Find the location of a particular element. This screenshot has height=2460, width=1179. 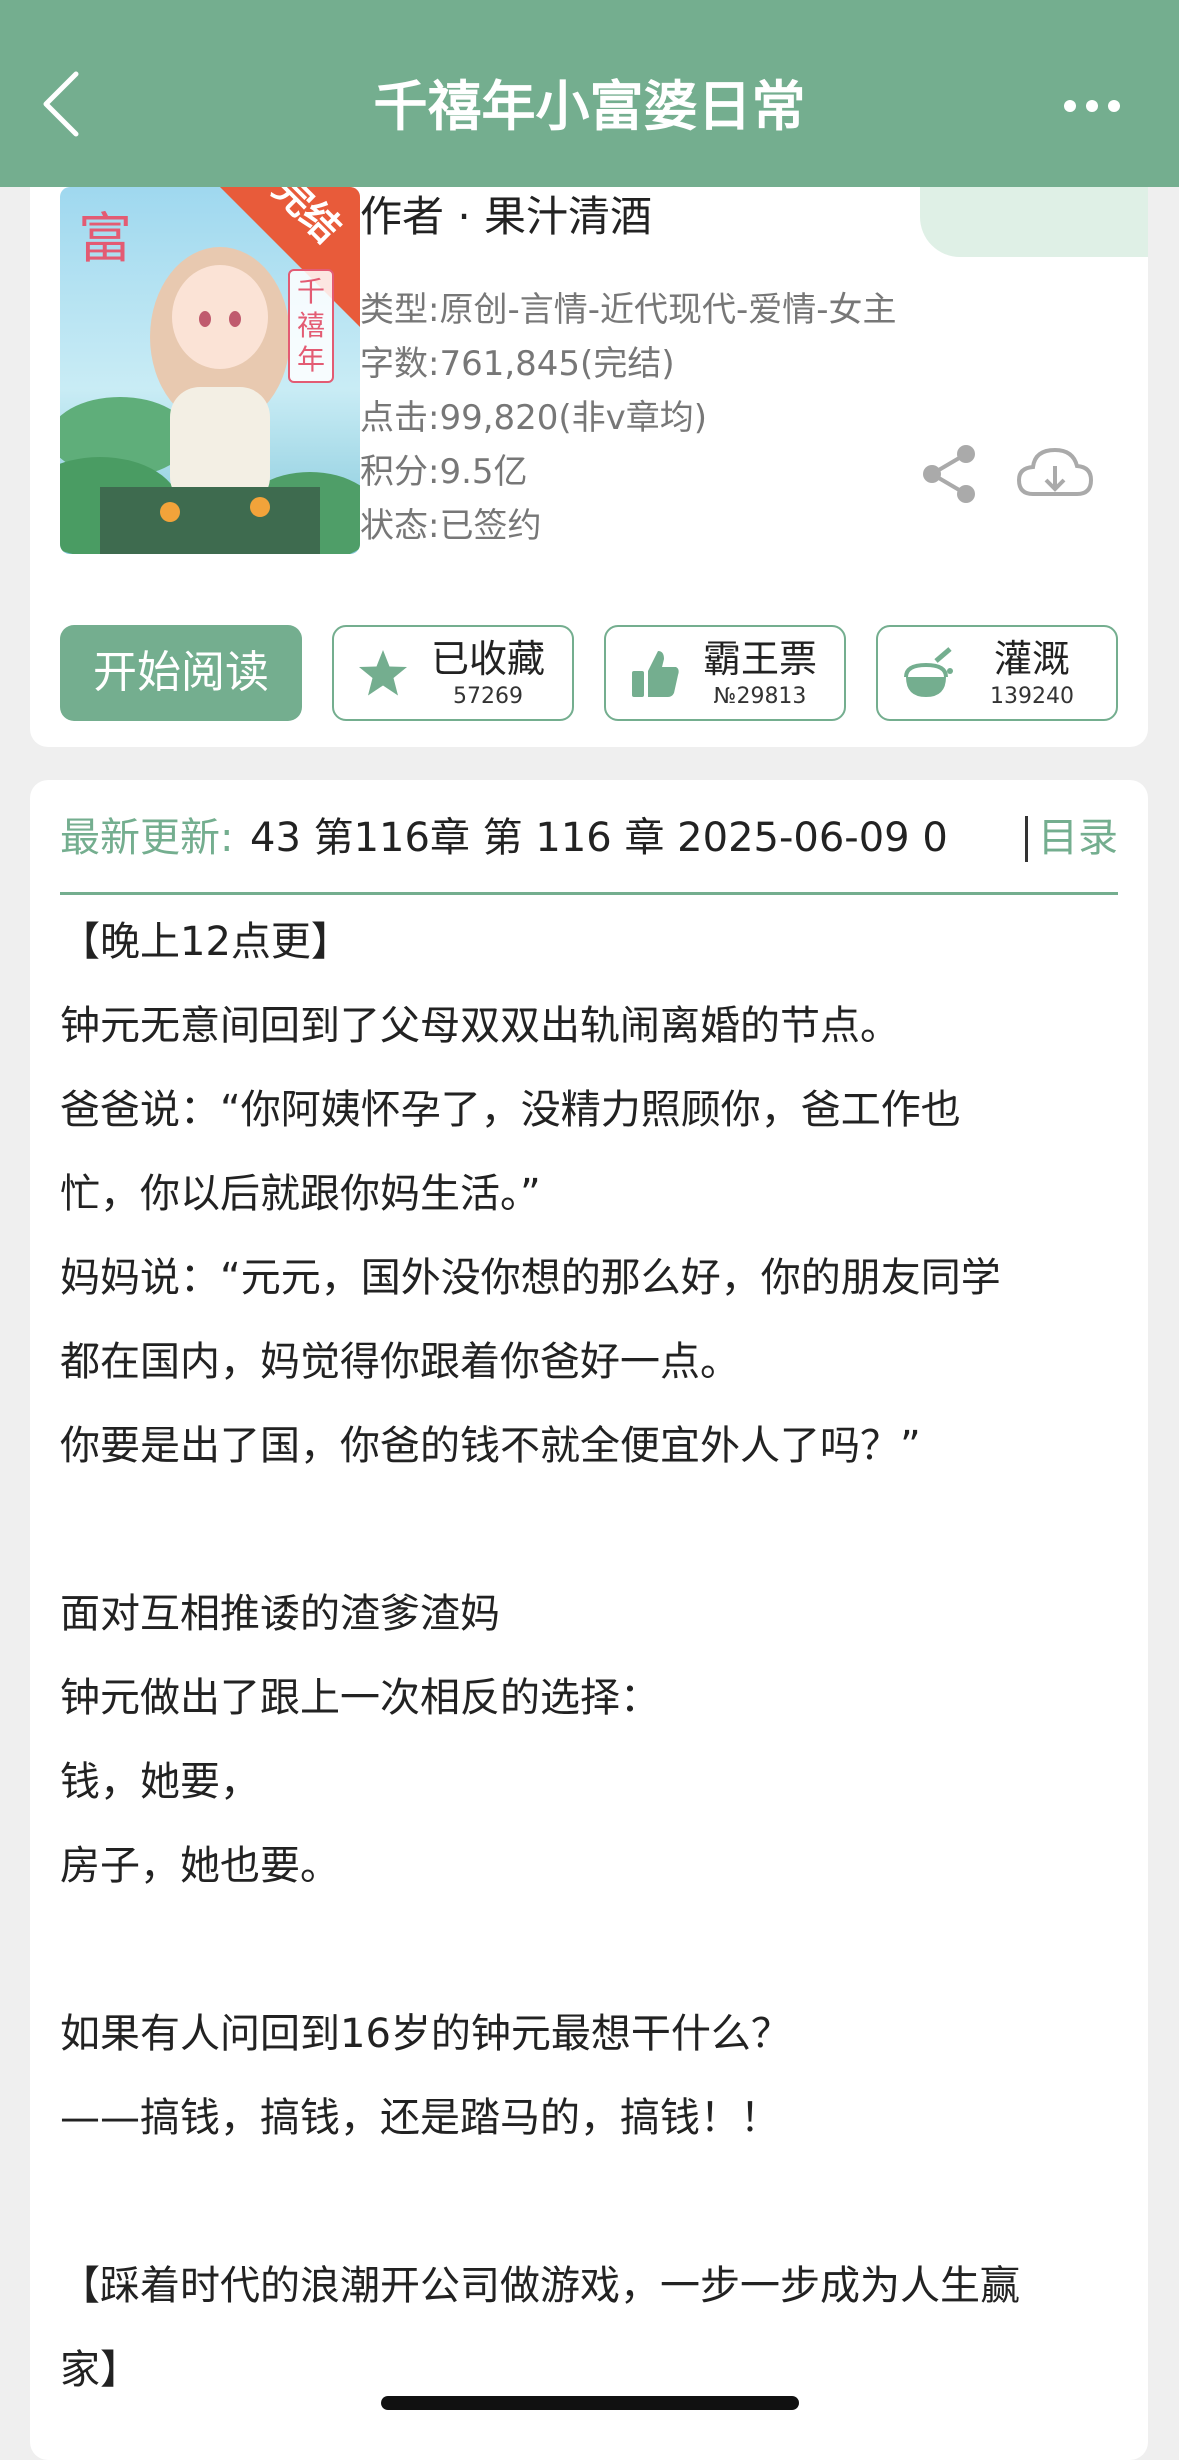

intro-line: 钟元做出了跟上一次相反的选择： is located at coordinates (360, 1698).